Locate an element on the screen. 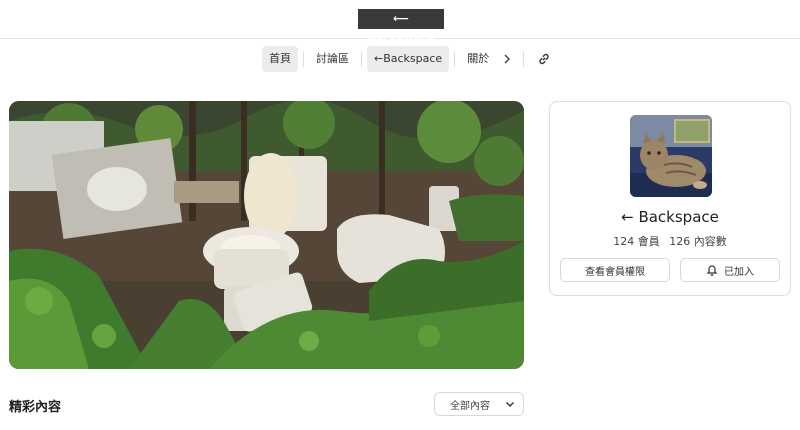  content-filter-select: 全部內容 is located at coordinates (479, 404).